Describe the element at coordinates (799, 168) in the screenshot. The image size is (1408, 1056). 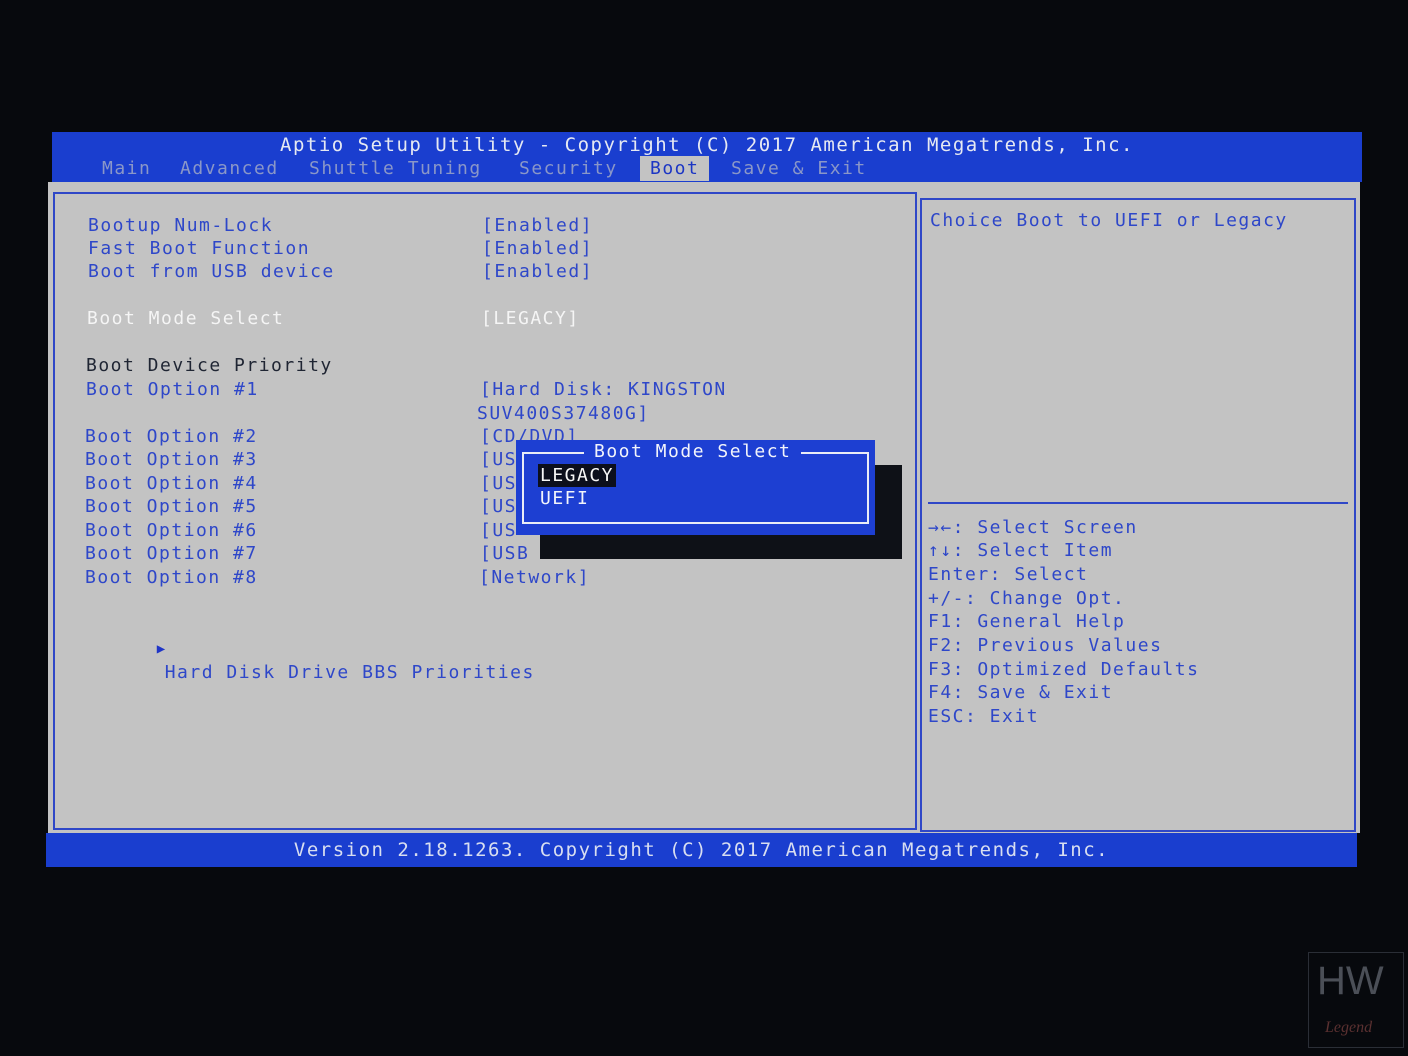
I see `tab-save-exit: Save & Exit` at that location.